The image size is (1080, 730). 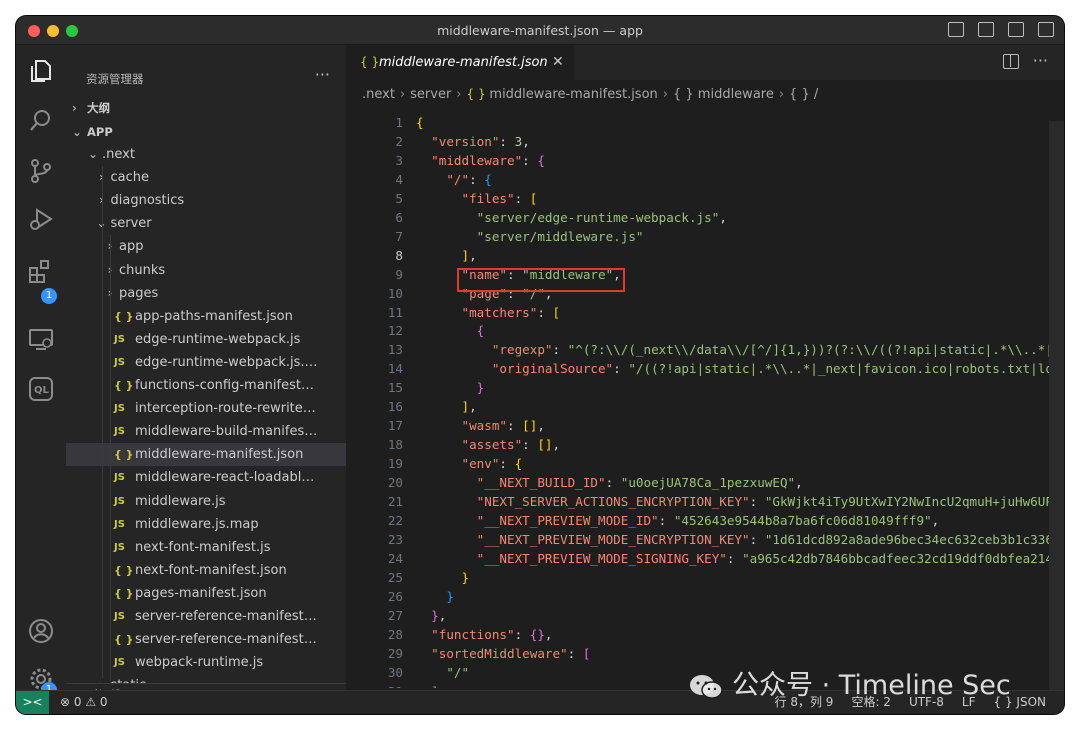 What do you see at coordinates (1010, 61) in the screenshot?
I see `split-editor-icon` at bounding box center [1010, 61].